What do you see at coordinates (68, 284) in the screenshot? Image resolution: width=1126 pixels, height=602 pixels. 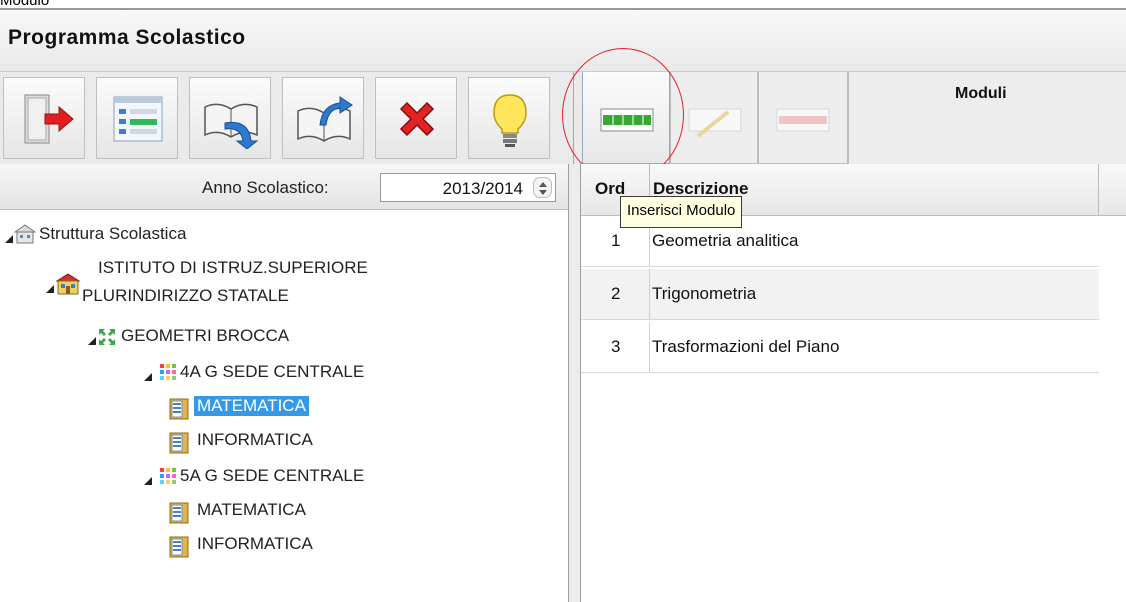 I see `school-building-icon` at bounding box center [68, 284].